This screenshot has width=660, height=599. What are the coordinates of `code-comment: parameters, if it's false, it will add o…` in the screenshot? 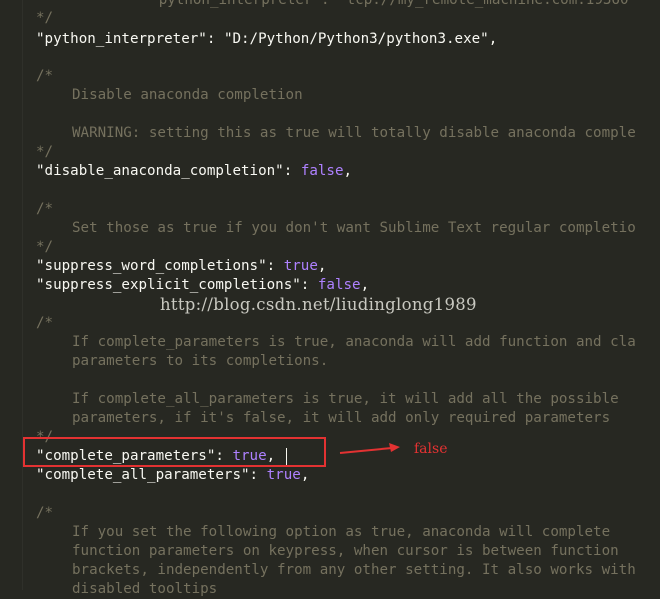 It's located at (341, 418).